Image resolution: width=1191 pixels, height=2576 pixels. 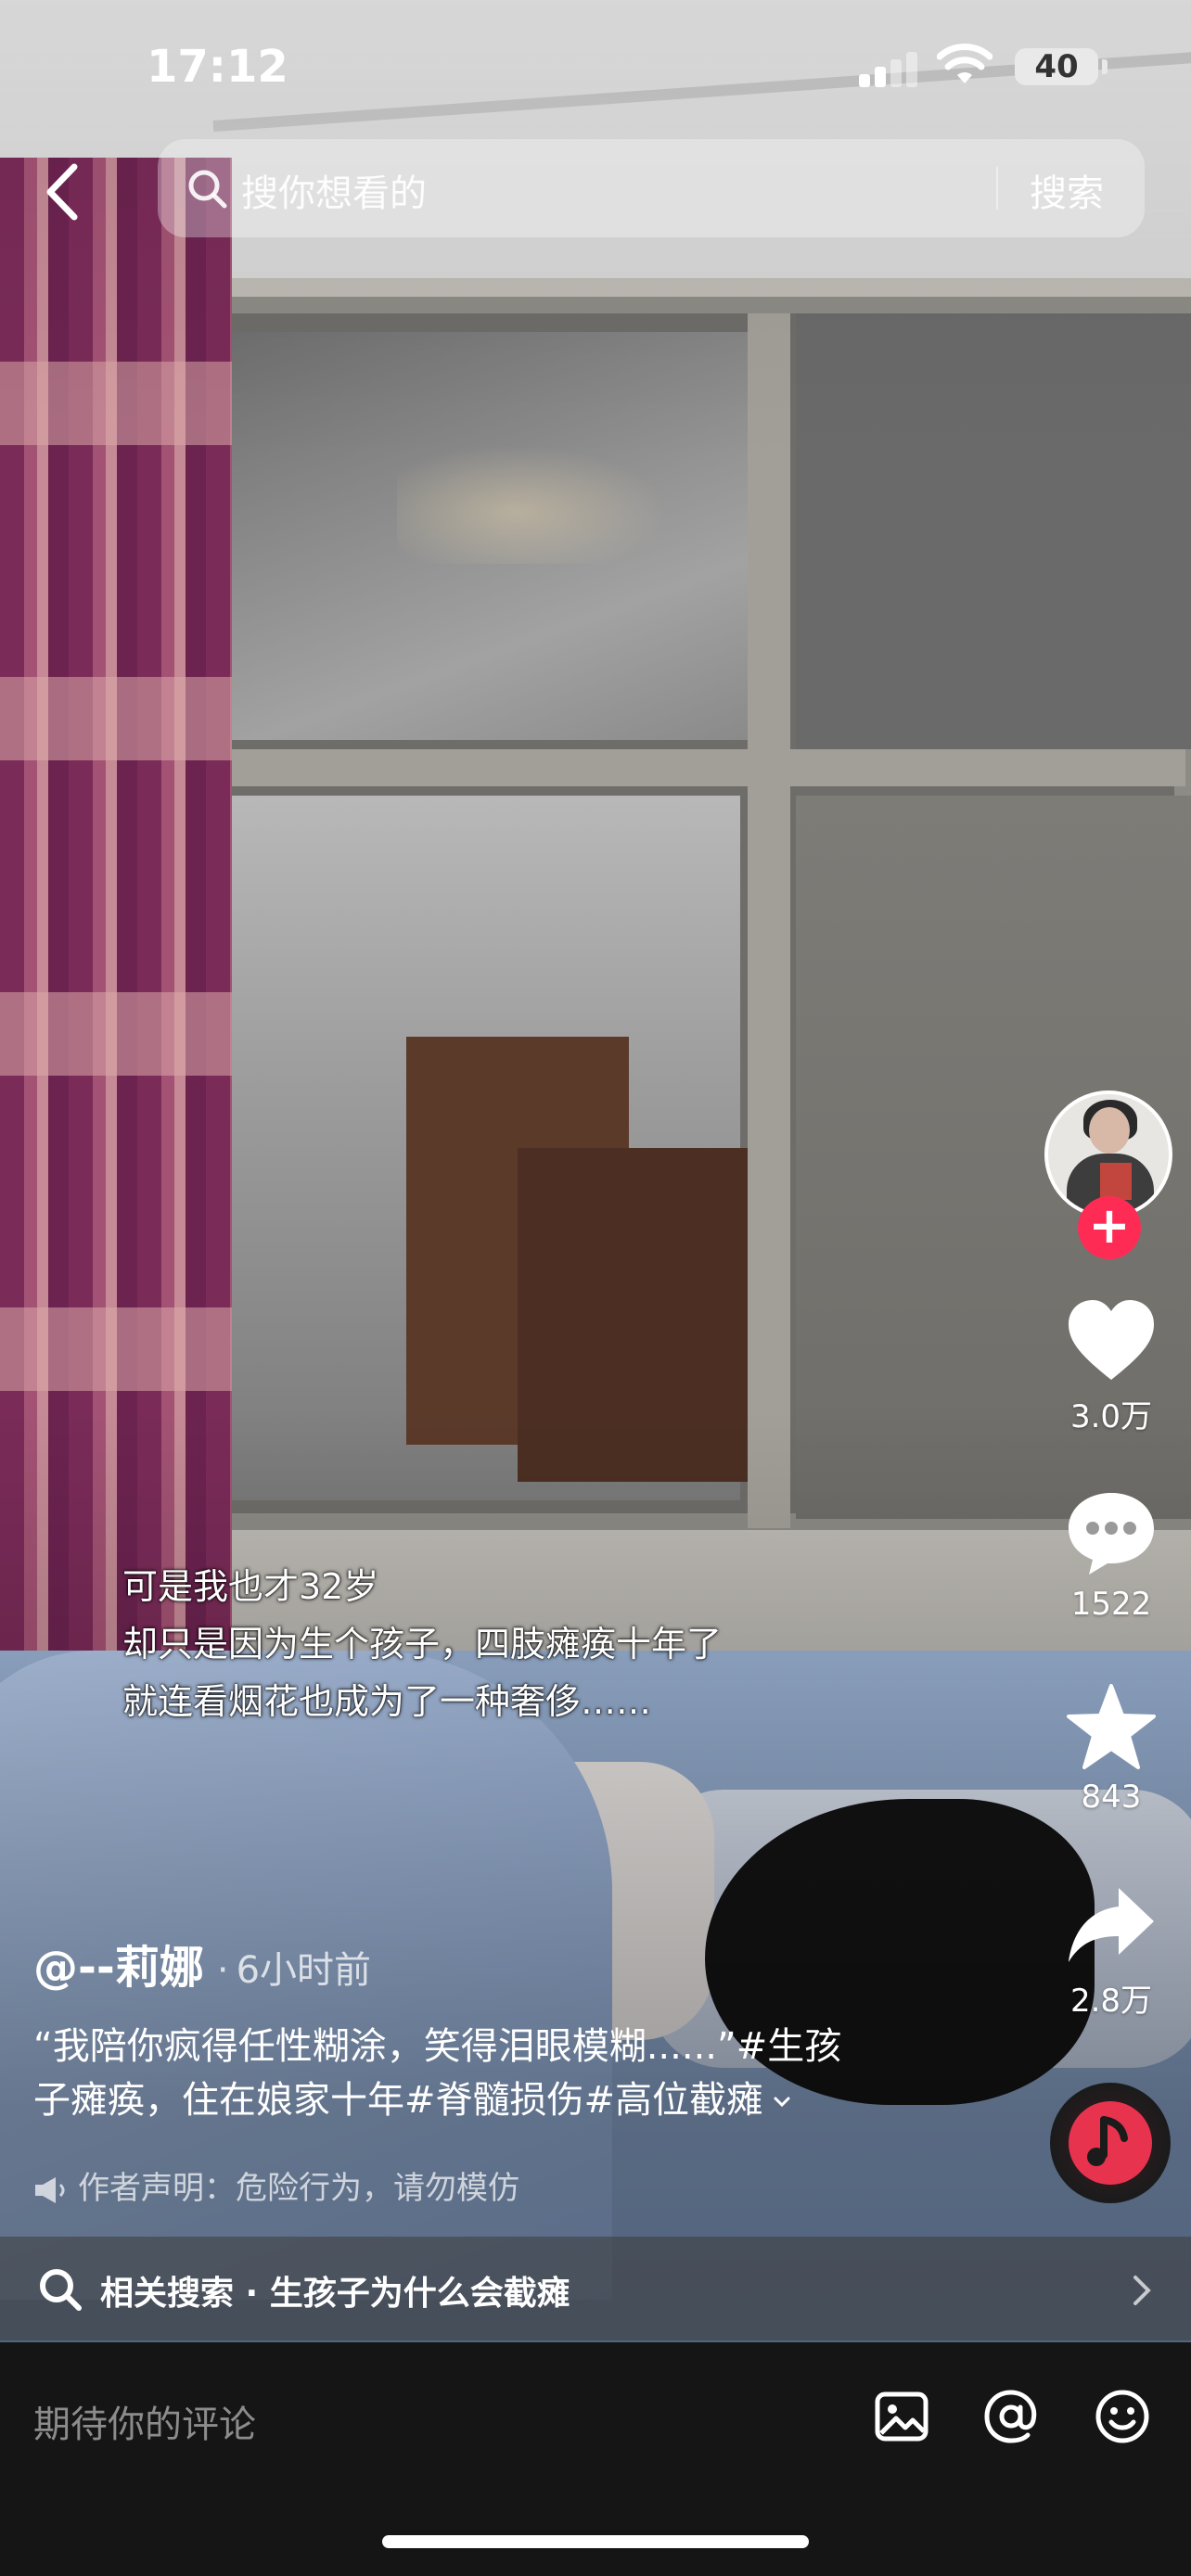 What do you see at coordinates (1111, 1534) in the screenshot?
I see `comment-icon` at bounding box center [1111, 1534].